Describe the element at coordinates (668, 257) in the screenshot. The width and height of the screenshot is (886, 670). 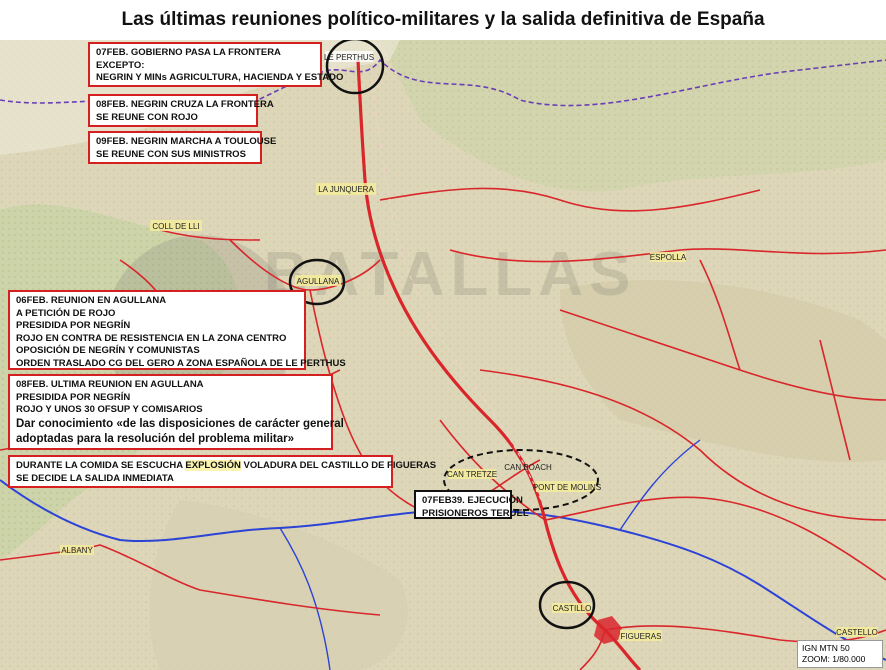
I see `place-espolla: ESPOLLA` at that location.